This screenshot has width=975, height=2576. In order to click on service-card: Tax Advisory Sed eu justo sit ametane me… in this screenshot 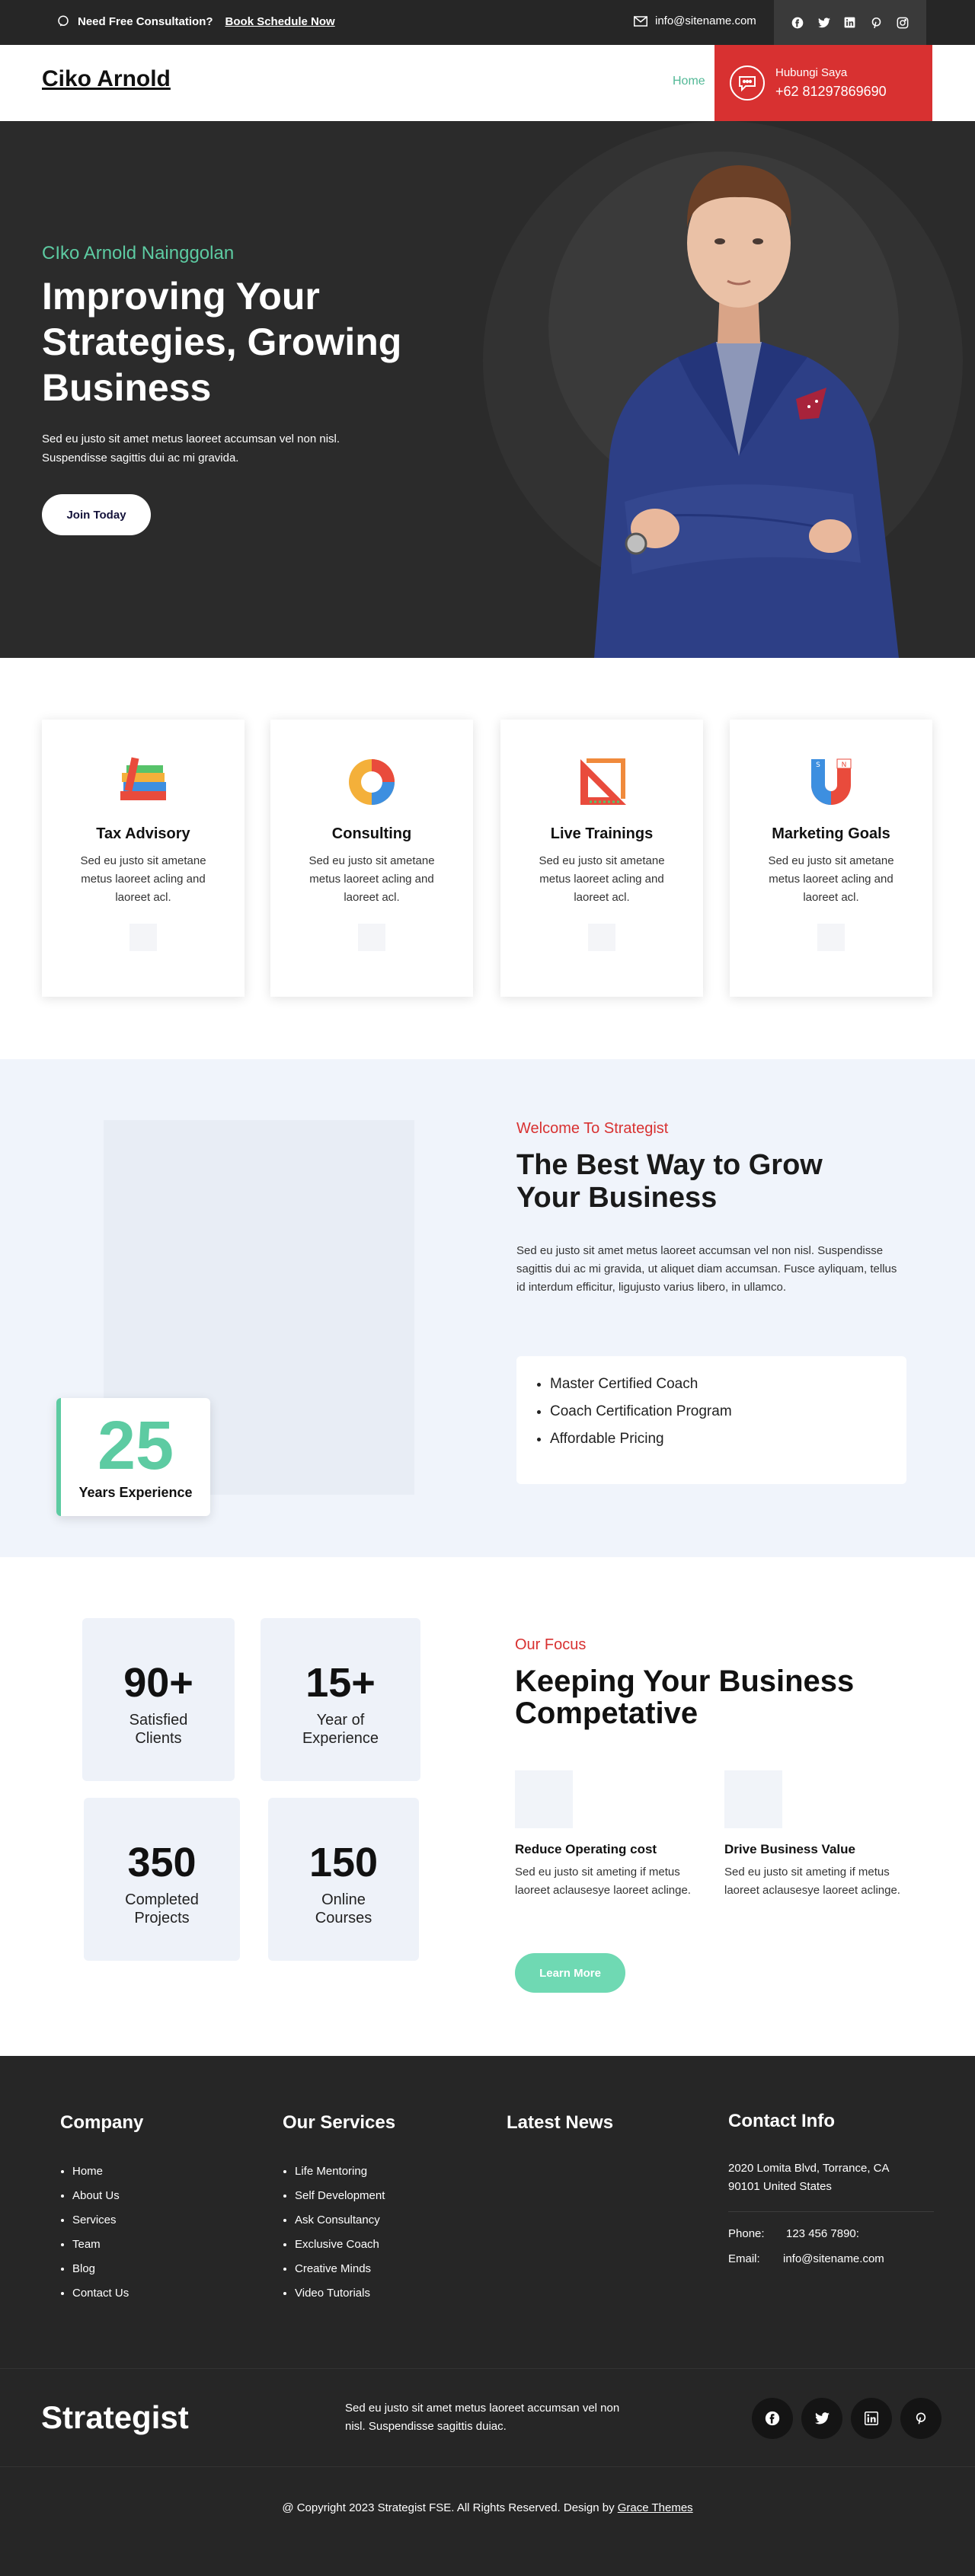, I will do `click(143, 858)`.